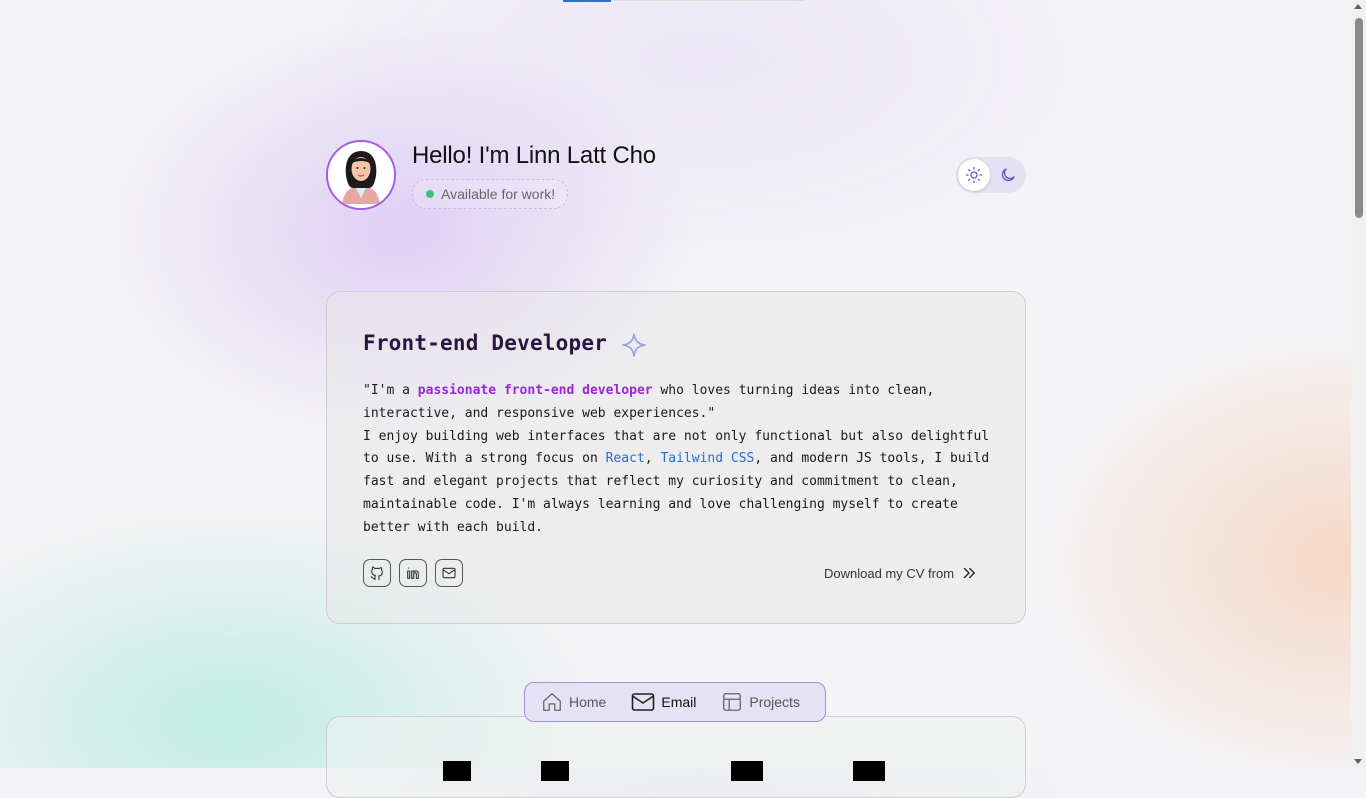  I want to click on dark-theme-button, so click(1008, 175).